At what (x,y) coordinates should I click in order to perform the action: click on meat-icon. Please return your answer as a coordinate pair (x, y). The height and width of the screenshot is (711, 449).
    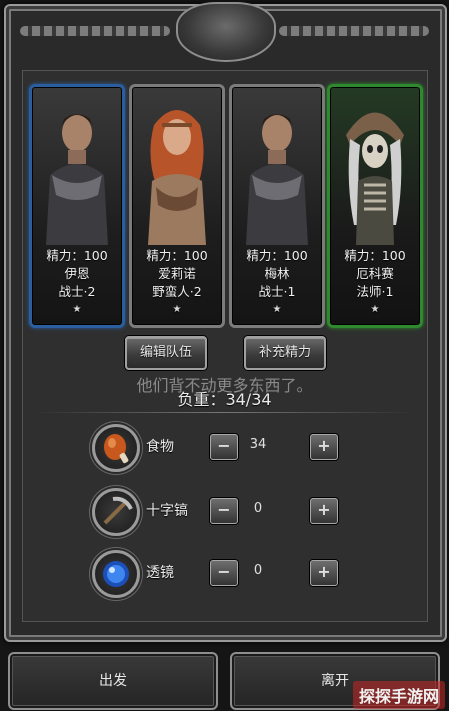
    Looking at the image, I should click on (116, 448).